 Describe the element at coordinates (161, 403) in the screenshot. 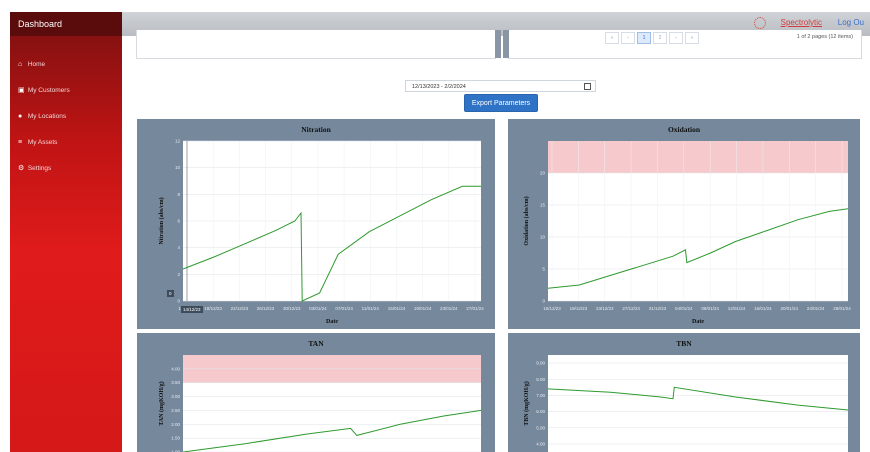

I see `y-axis-label: TAN (mgKOH/g)` at that location.